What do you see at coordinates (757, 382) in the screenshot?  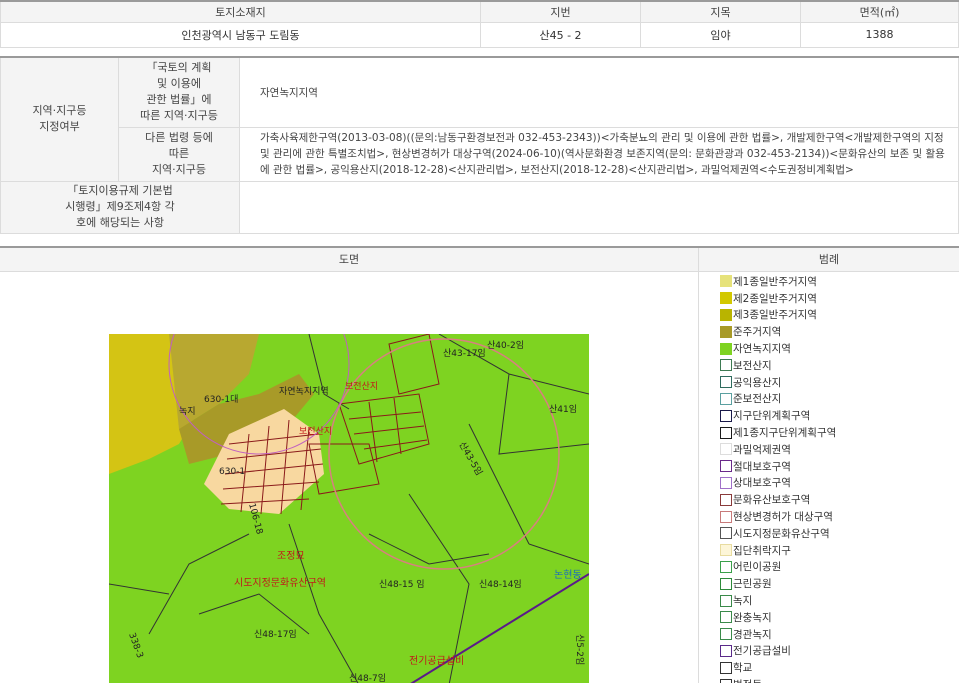 I see `legend-label: 공익용산지` at bounding box center [757, 382].